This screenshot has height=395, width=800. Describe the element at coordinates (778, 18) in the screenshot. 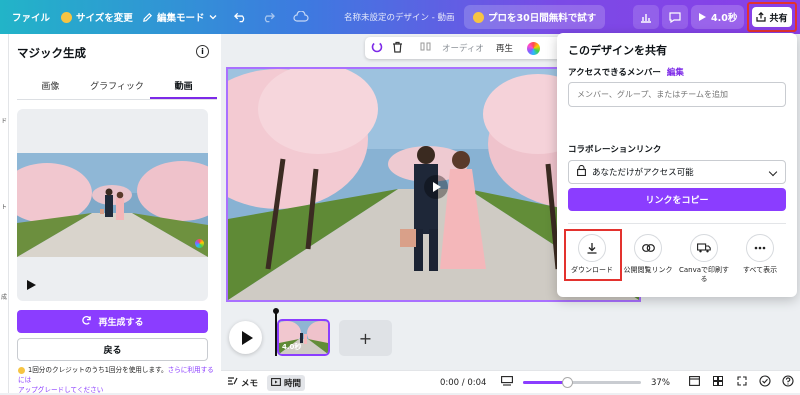

I see `share-label: 共有` at that location.